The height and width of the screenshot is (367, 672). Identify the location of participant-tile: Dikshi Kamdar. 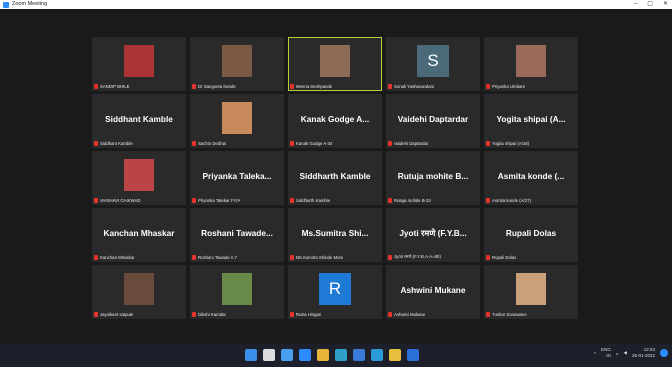
(237, 292).